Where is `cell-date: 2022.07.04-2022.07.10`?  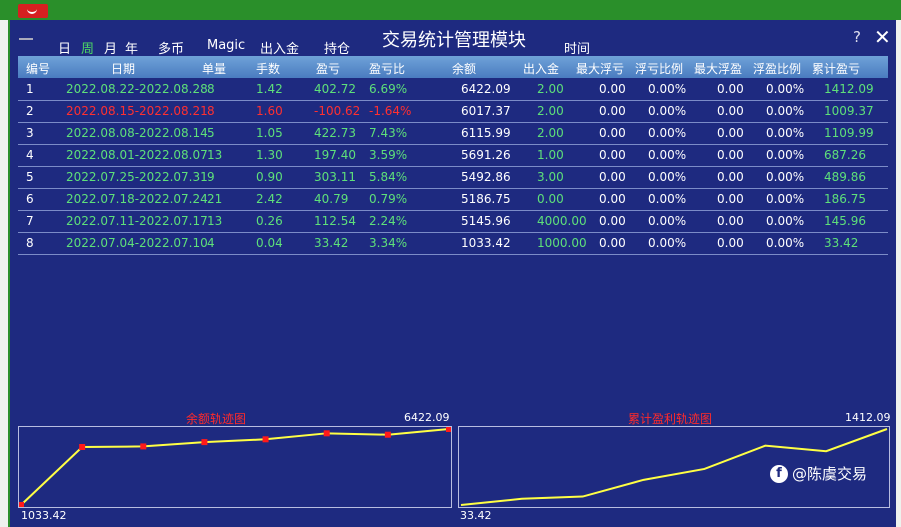 cell-date: 2022.07.04-2022.07.10 is located at coordinates (137, 243).